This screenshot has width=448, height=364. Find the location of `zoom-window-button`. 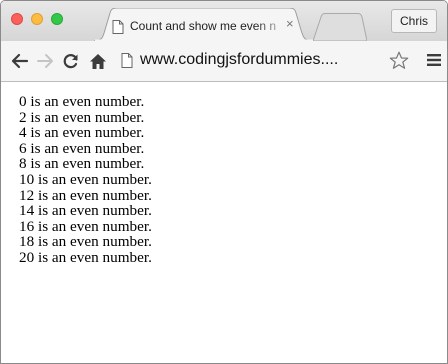

zoom-window-button is located at coordinates (57, 19).